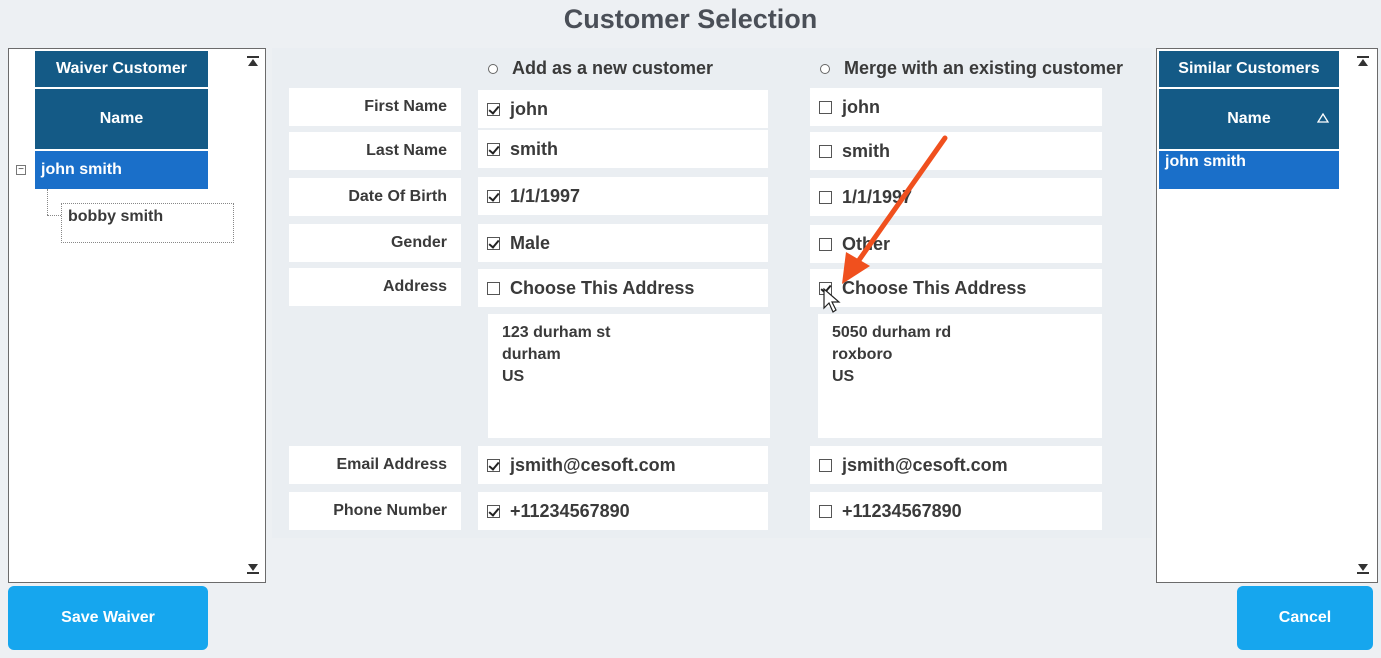 This screenshot has height=658, width=1381. Describe the element at coordinates (493, 465) in the screenshot. I see `new-email-checkbox` at that location.